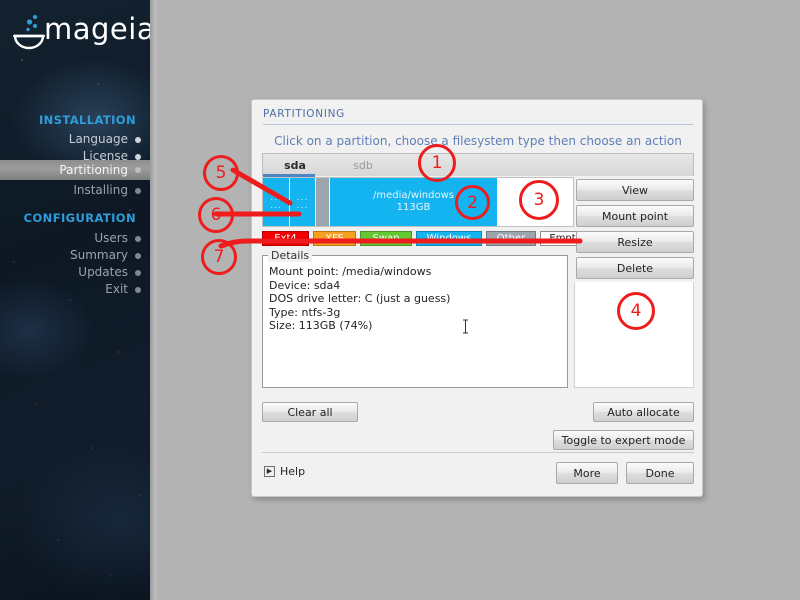 The image size is (800, 600). What do you see at coordinates (116, 289) in the screenshot?
I see `sidebar-item-label: Exit` at bounding box center [116, 289].